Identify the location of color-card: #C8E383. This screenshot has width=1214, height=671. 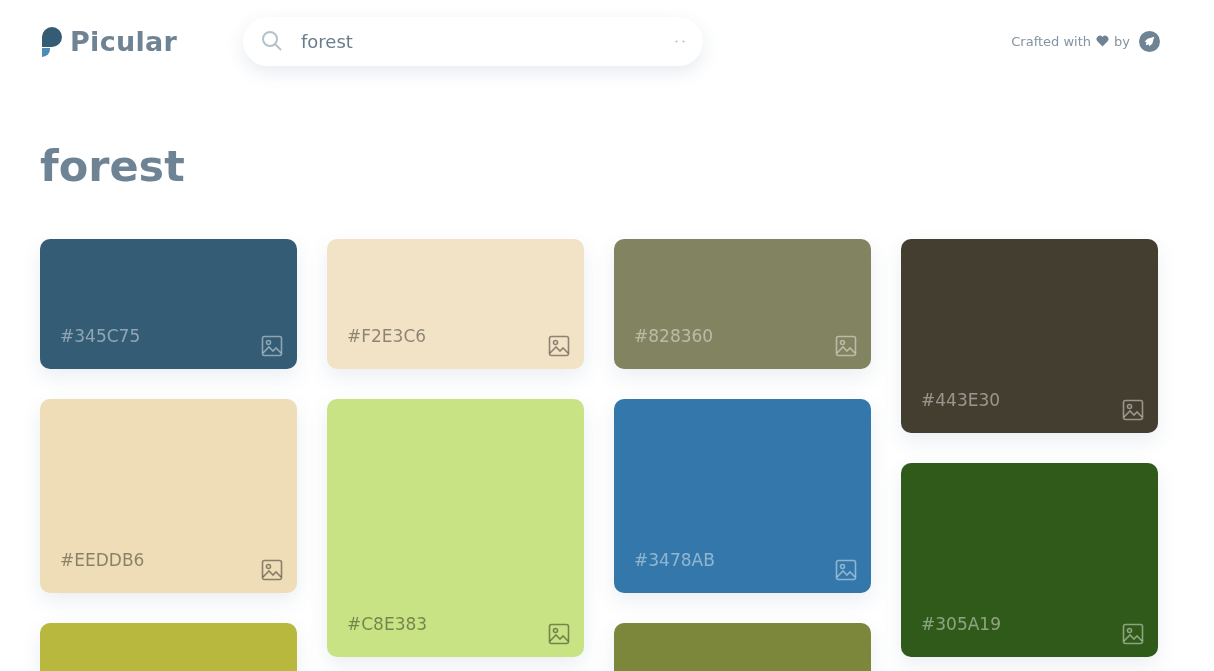
(455, 528).